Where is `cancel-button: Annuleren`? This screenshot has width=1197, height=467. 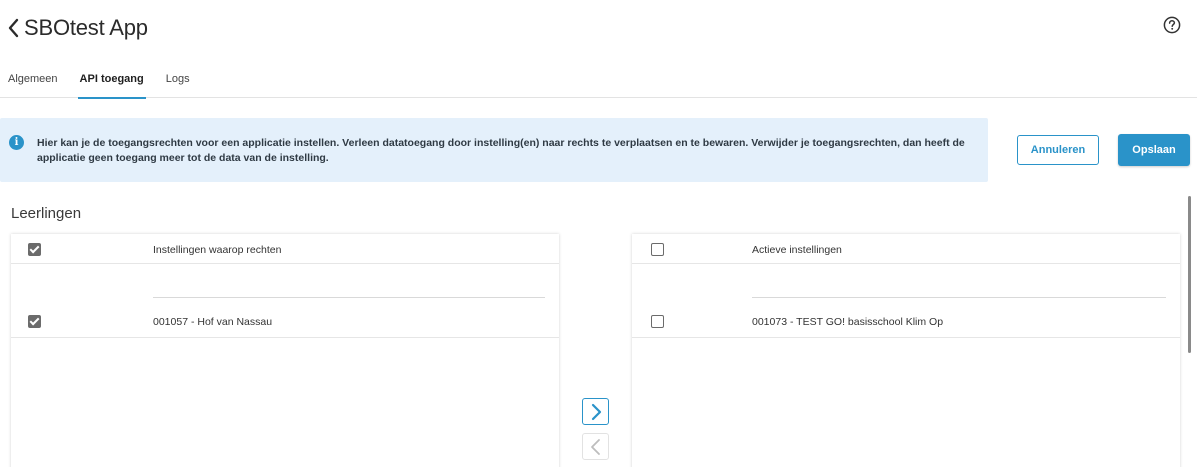
cancel-button: Annuleren is located at coordinates (1058, 150).